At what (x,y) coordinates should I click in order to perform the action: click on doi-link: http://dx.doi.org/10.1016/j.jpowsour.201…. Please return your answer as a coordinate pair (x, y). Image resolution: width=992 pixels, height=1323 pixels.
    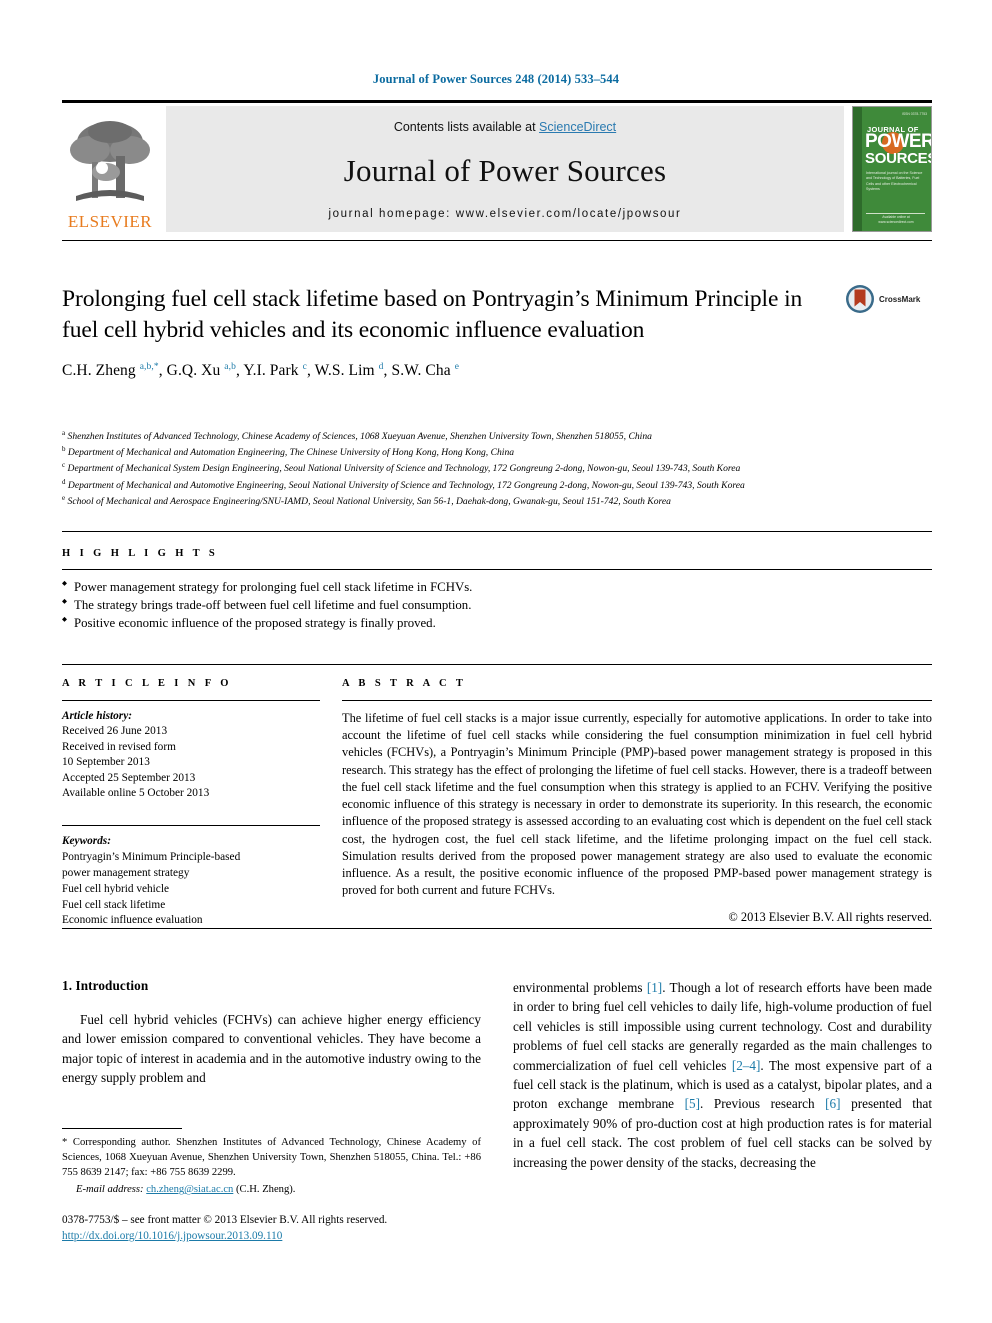
    Looking at the image, I should click on (172, 1236).